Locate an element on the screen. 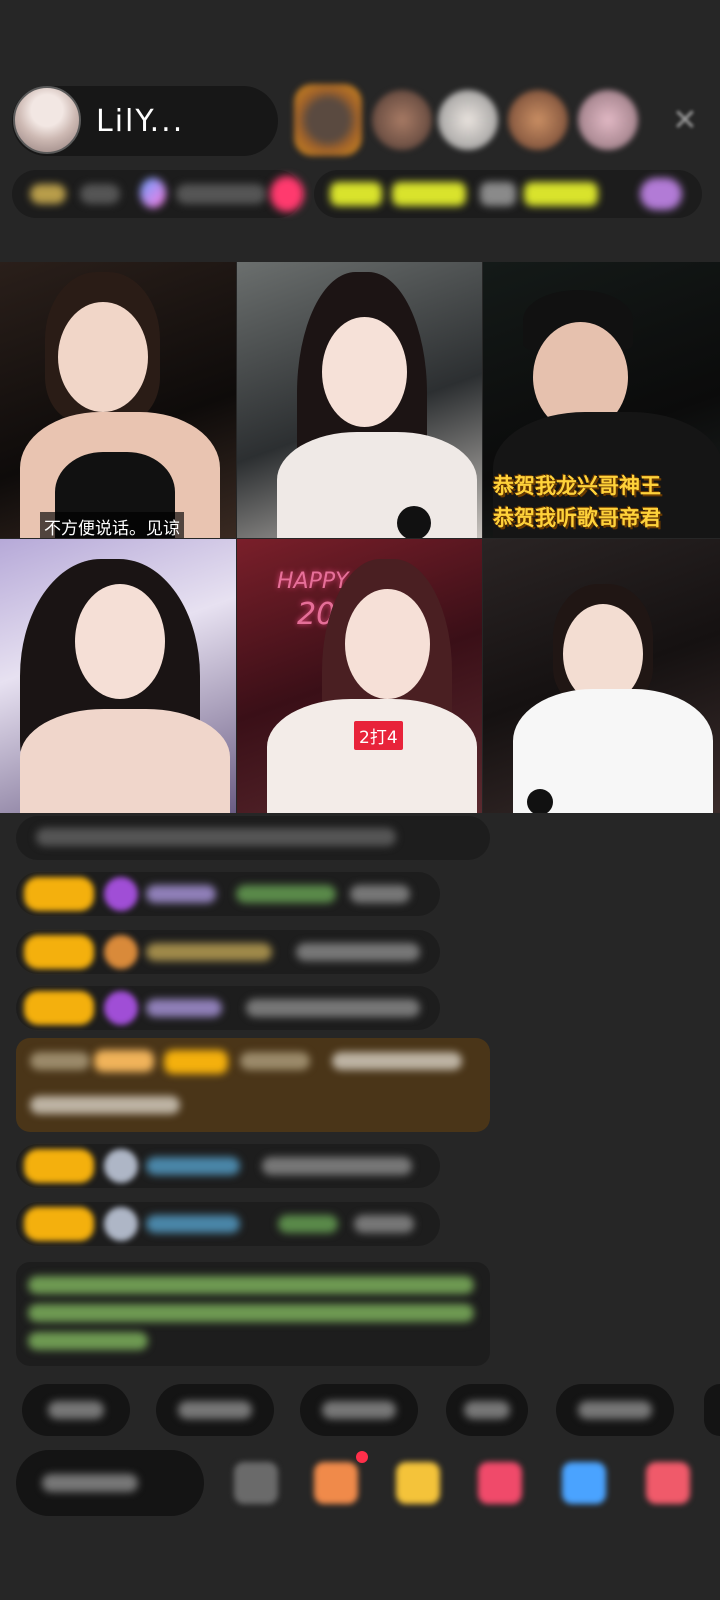 The width and height of the screenshot is (720, 1600). guest-video-5: HAPPY 20 2打4 is located at coordinates (359, 676).